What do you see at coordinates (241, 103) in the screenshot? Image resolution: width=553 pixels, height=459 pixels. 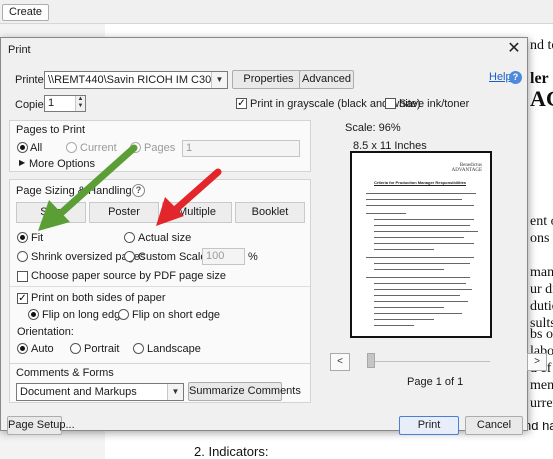 I see `grayscale-checkbox: ✓` at bounding box center [241, 103].